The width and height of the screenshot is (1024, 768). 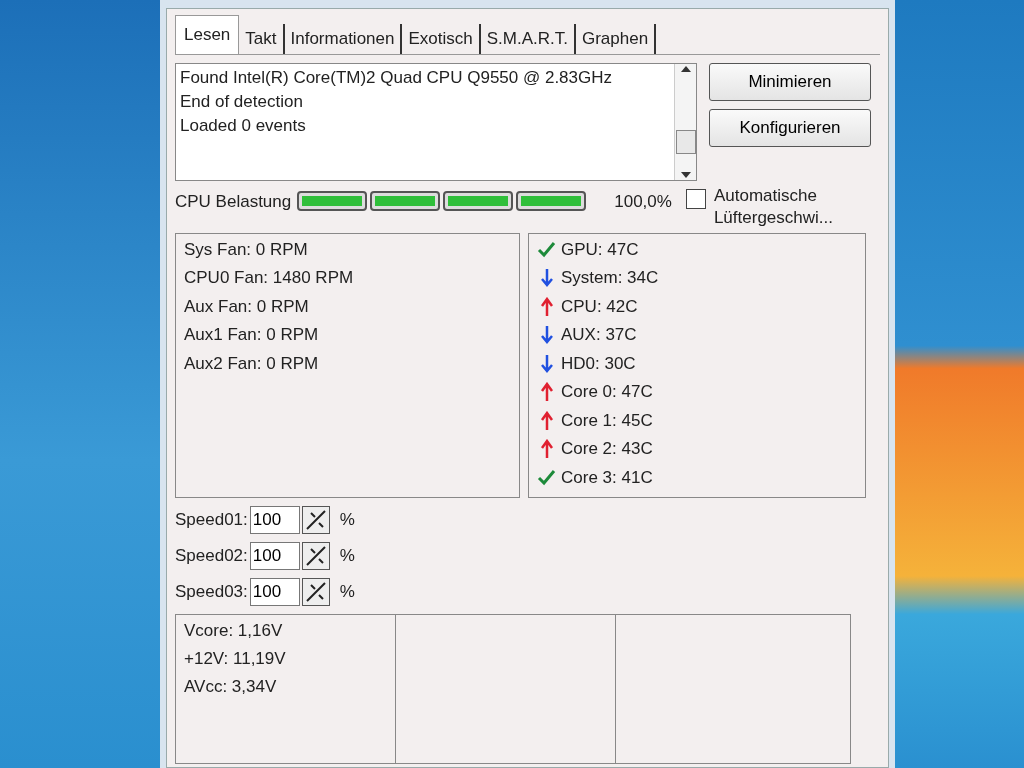 What do you see at coordinates (607, 392) in the screenshot?
I see `temperature-reading: Core 0: 47C` at bounding box center [607, 392].